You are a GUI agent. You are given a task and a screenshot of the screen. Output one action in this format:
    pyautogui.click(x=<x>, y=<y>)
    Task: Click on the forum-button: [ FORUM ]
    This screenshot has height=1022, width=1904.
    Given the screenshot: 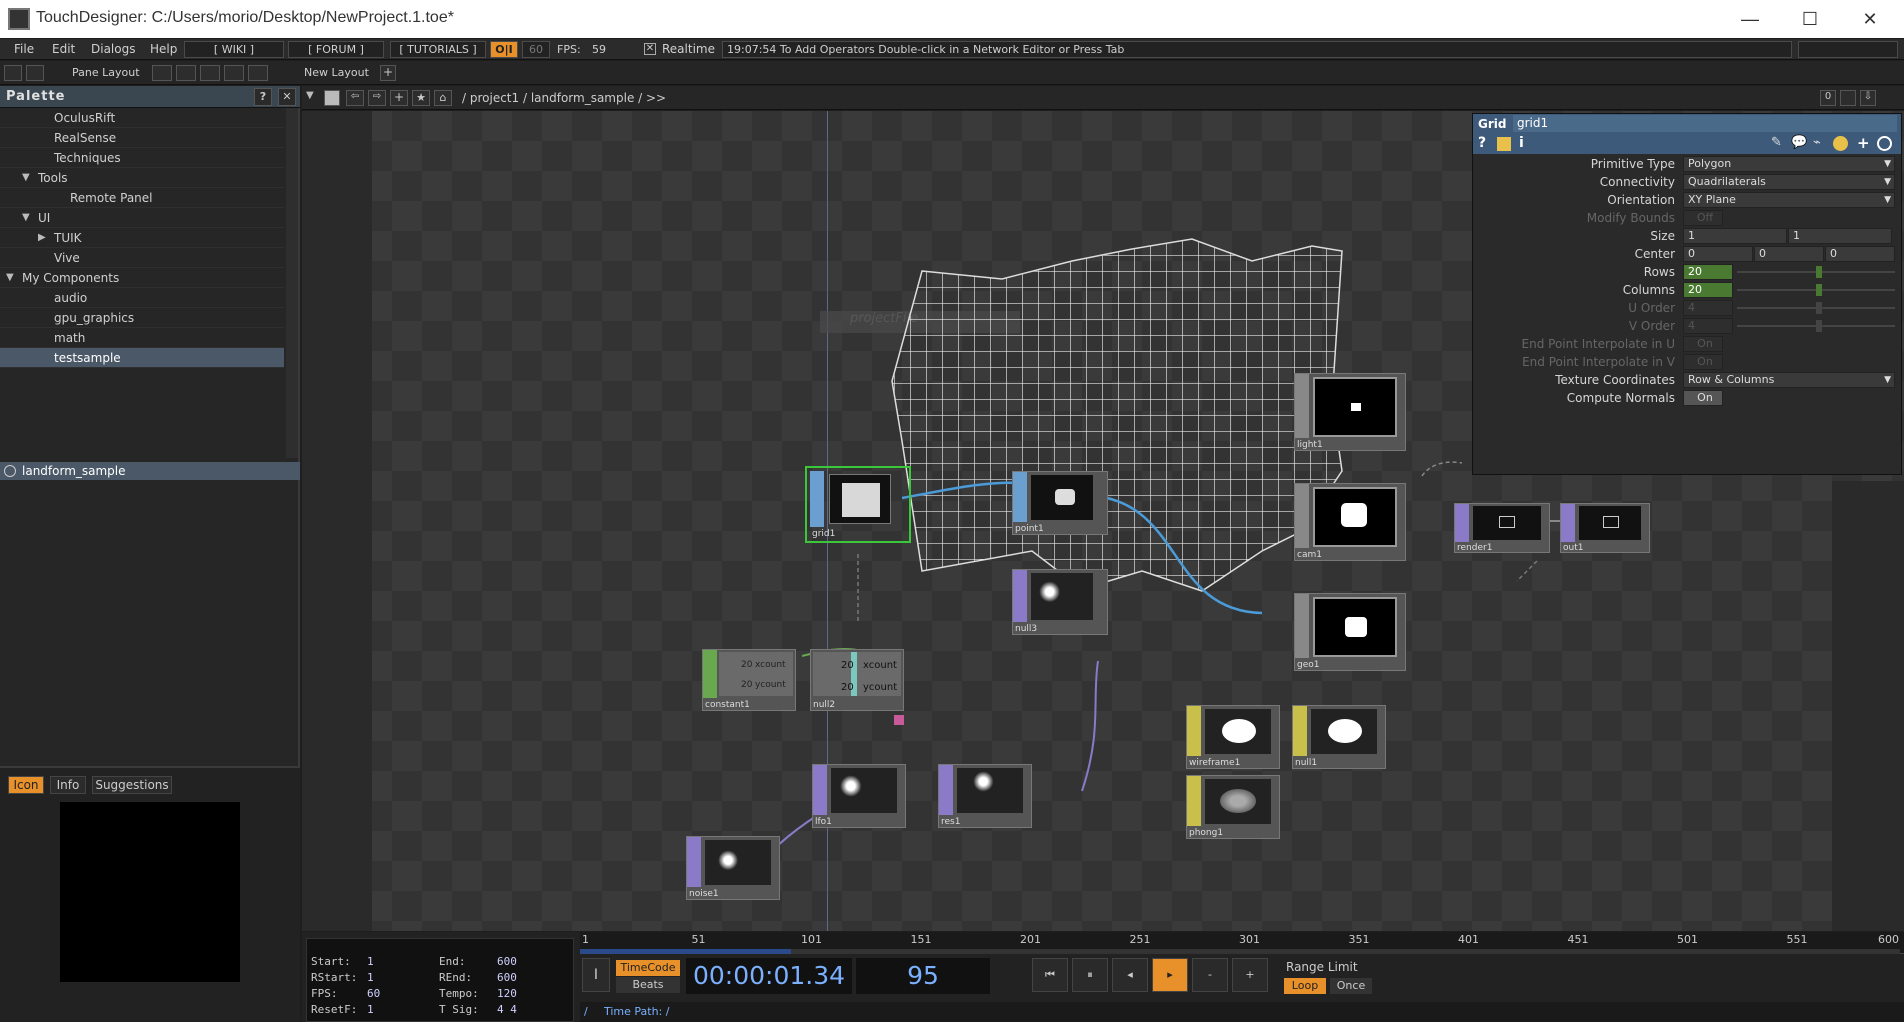 What is the action you would take?
    pyautogui.click(x=336, y=49)
    